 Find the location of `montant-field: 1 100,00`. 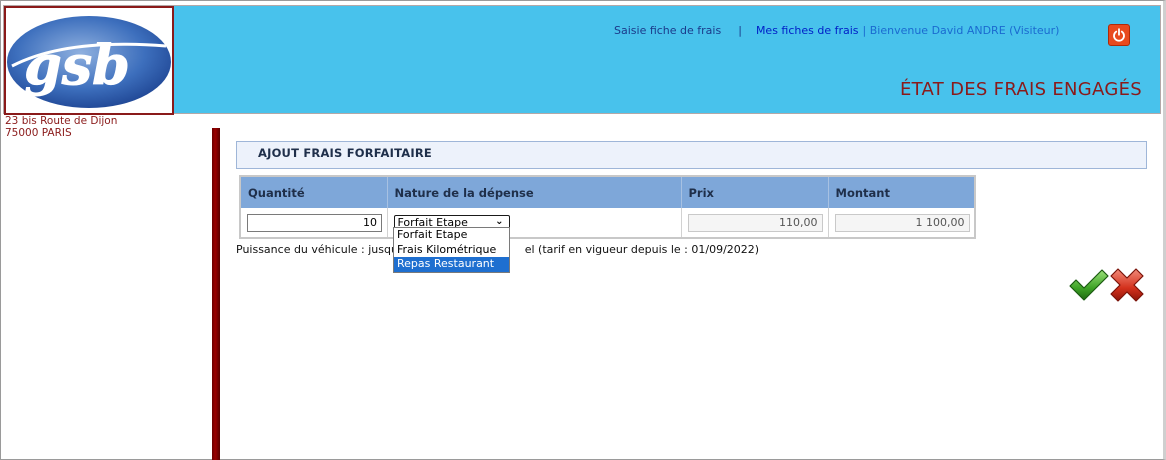

montant-field: 1 100,00 is located at coordinates (902, 222).